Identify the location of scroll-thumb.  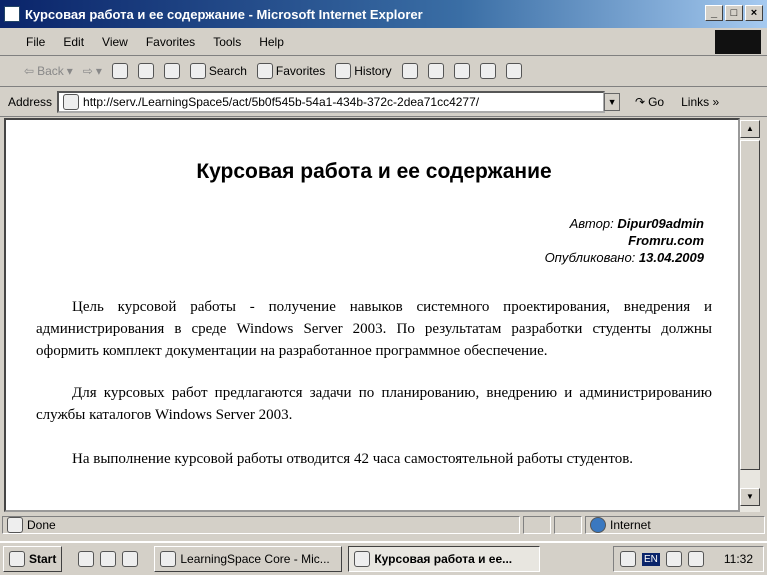
(750, 305).